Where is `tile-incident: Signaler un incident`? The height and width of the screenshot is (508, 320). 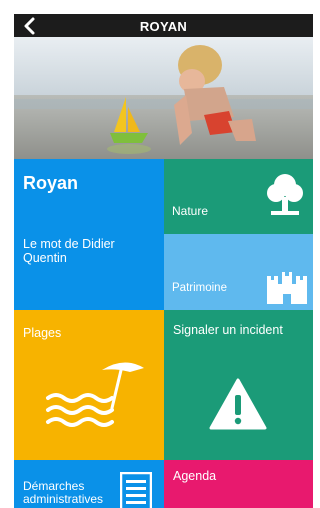 tile-incident: Signaler un incident is located at coordinates (238, 385).